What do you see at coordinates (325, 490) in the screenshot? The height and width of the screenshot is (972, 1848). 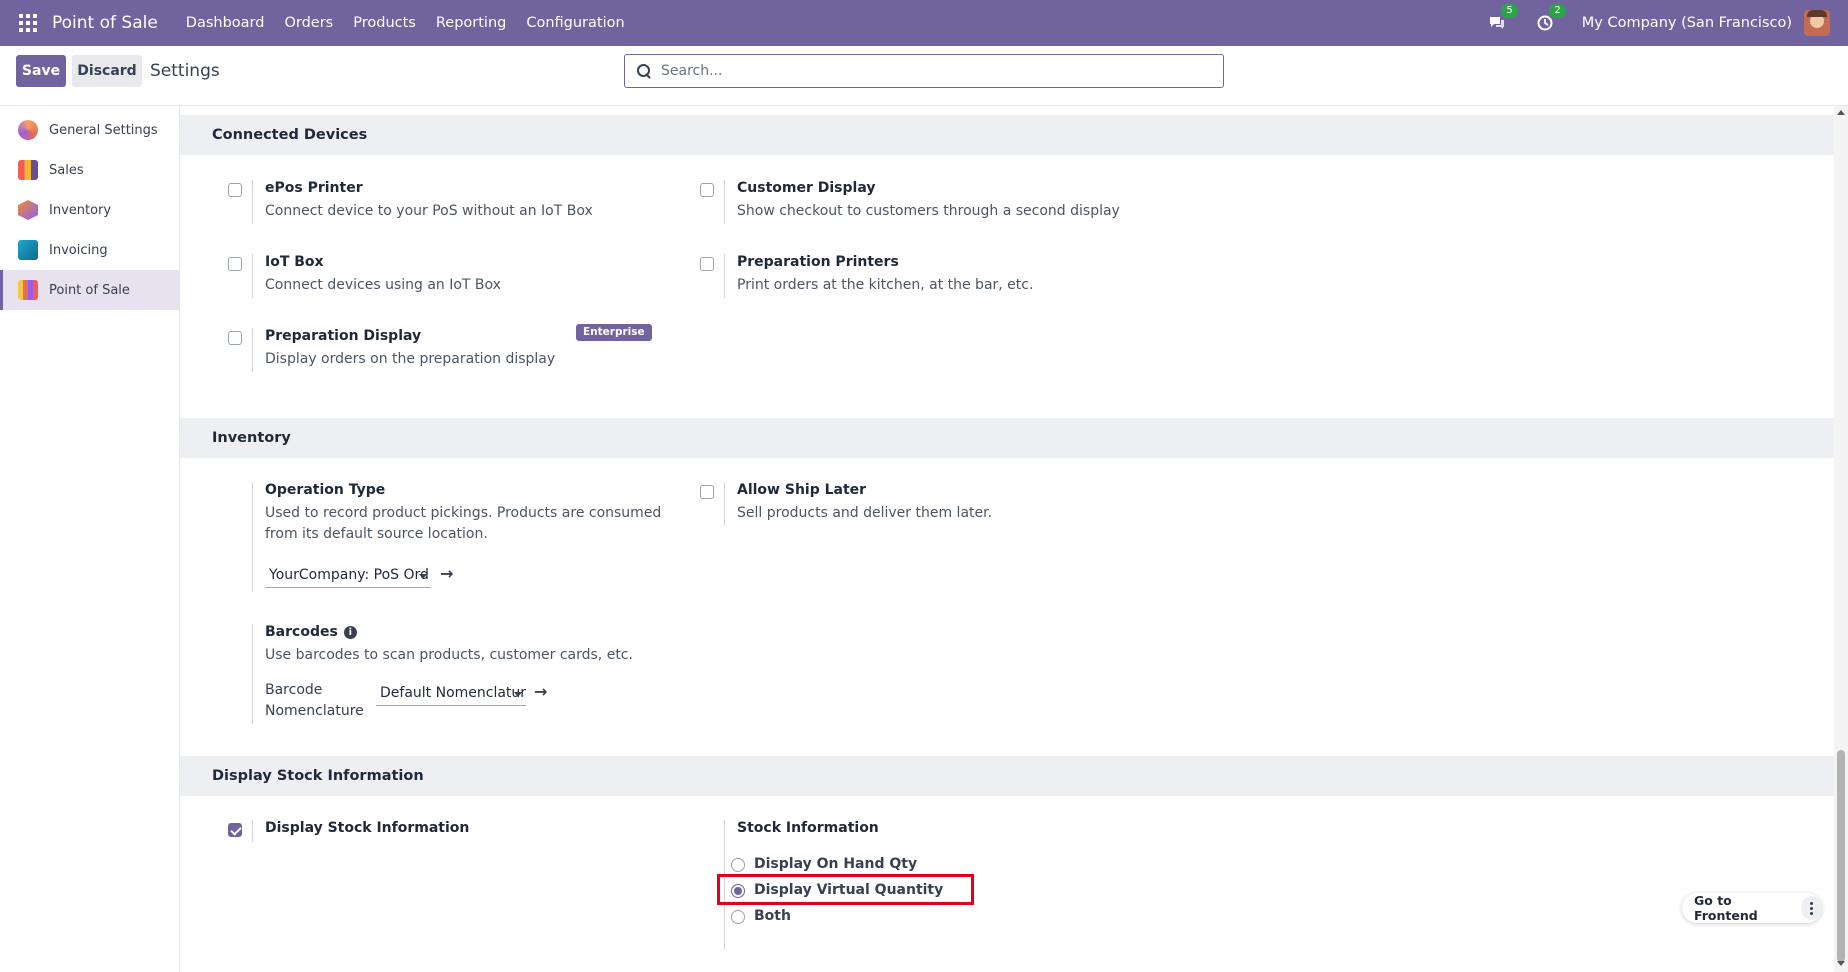 I see `setting-title: Operation Type` at bounding box center [325, 490].